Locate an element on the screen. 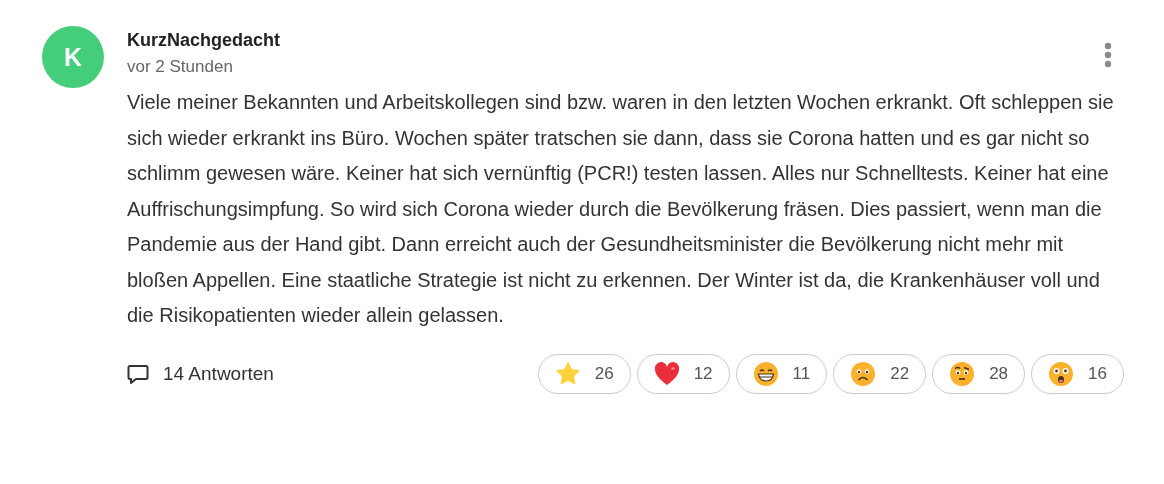 This screenshot has width=1164, height=484. timestamp: vor 2 Stunden is located at coordinates (180, 67).